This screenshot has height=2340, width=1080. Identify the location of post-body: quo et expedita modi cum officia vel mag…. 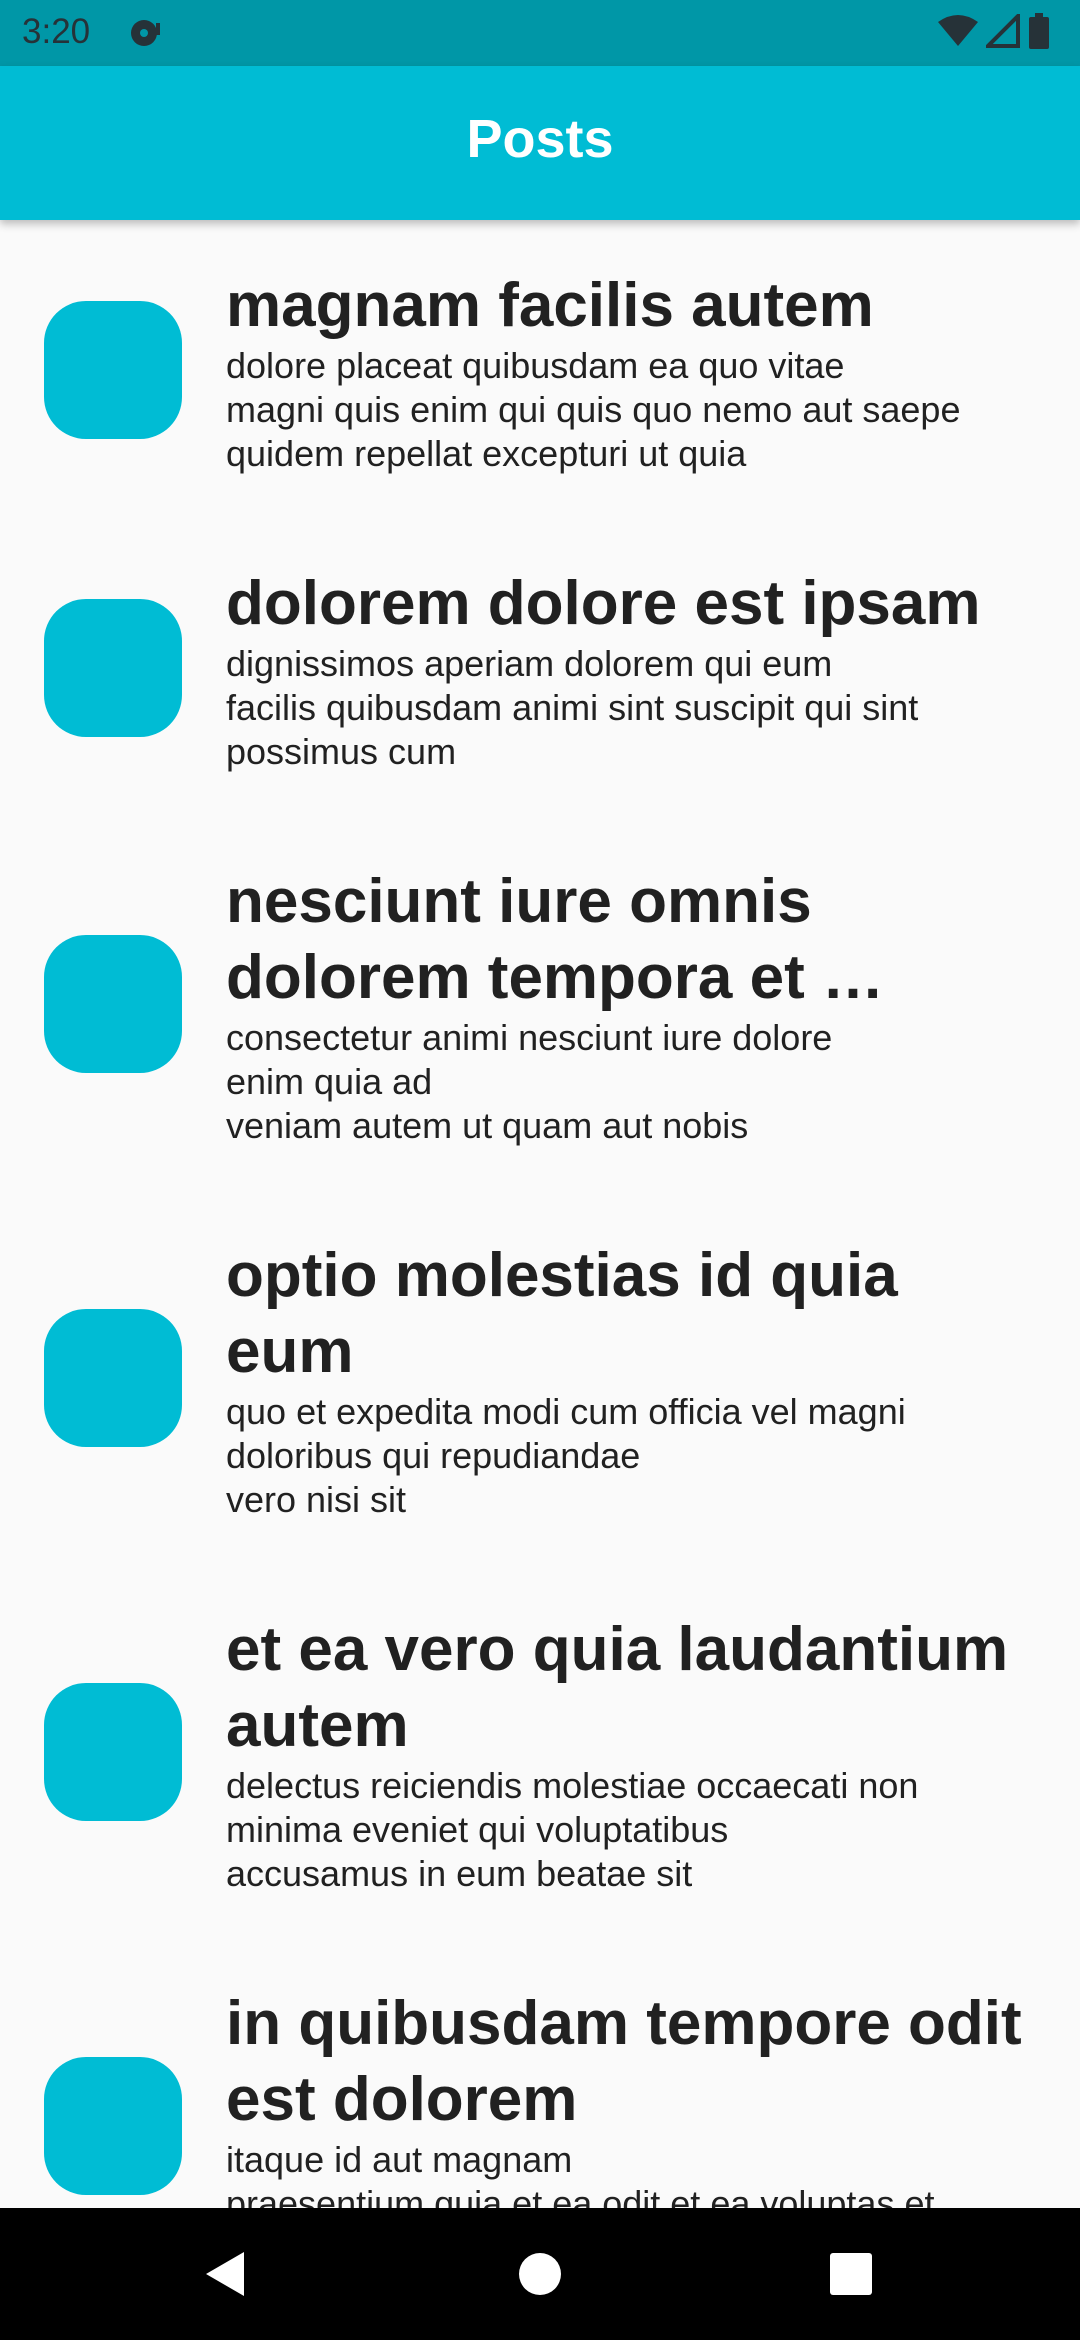
(566, 1455).